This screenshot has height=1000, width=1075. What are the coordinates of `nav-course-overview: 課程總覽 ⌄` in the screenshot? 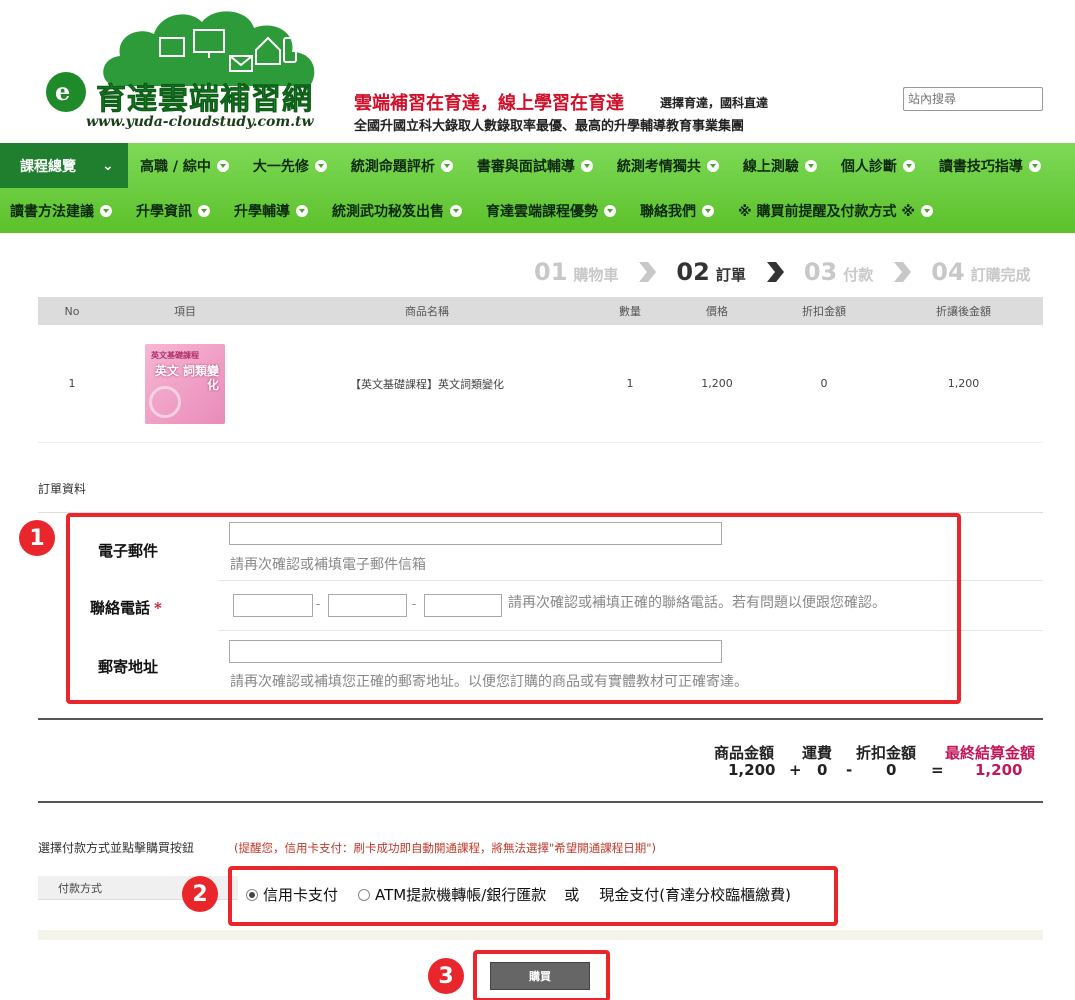 It's located at (64, 165).